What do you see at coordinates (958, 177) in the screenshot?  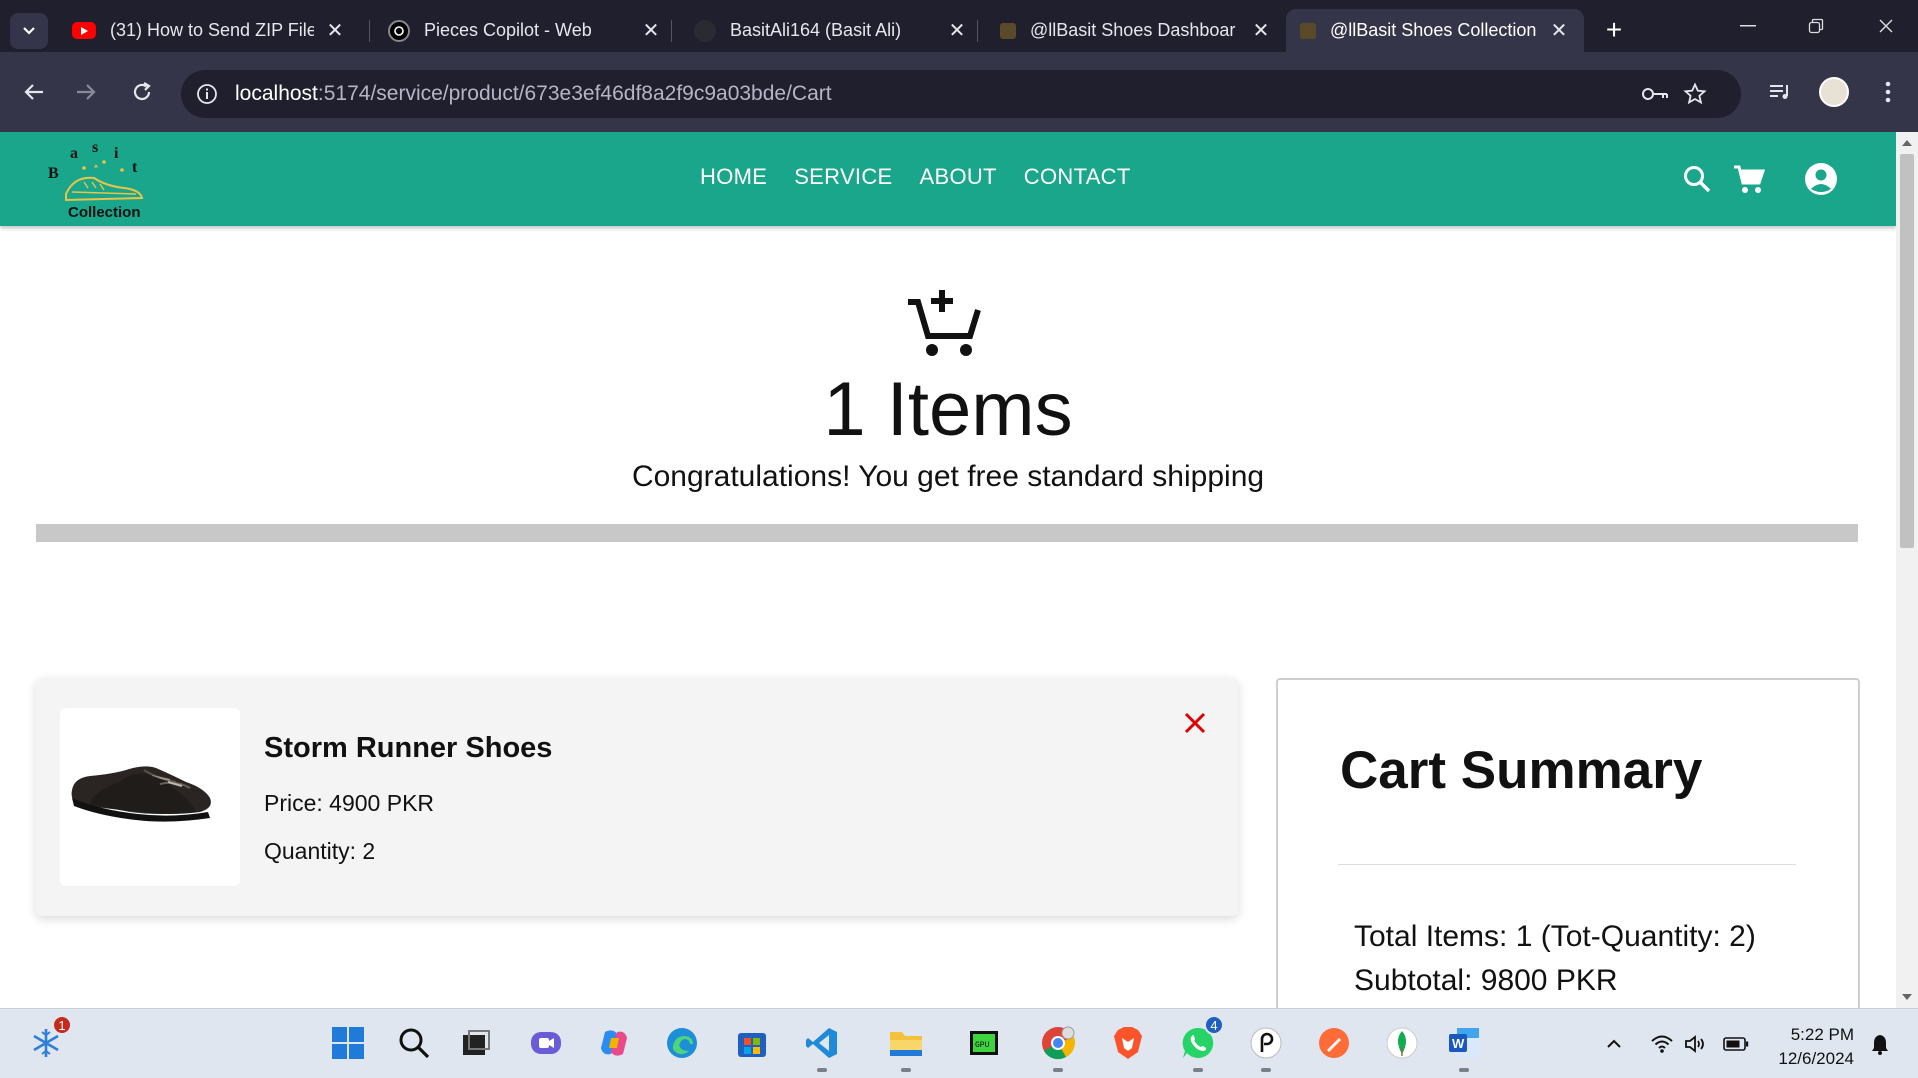 I see `nav-about: ABOUT` at bounding box center [958, 177].